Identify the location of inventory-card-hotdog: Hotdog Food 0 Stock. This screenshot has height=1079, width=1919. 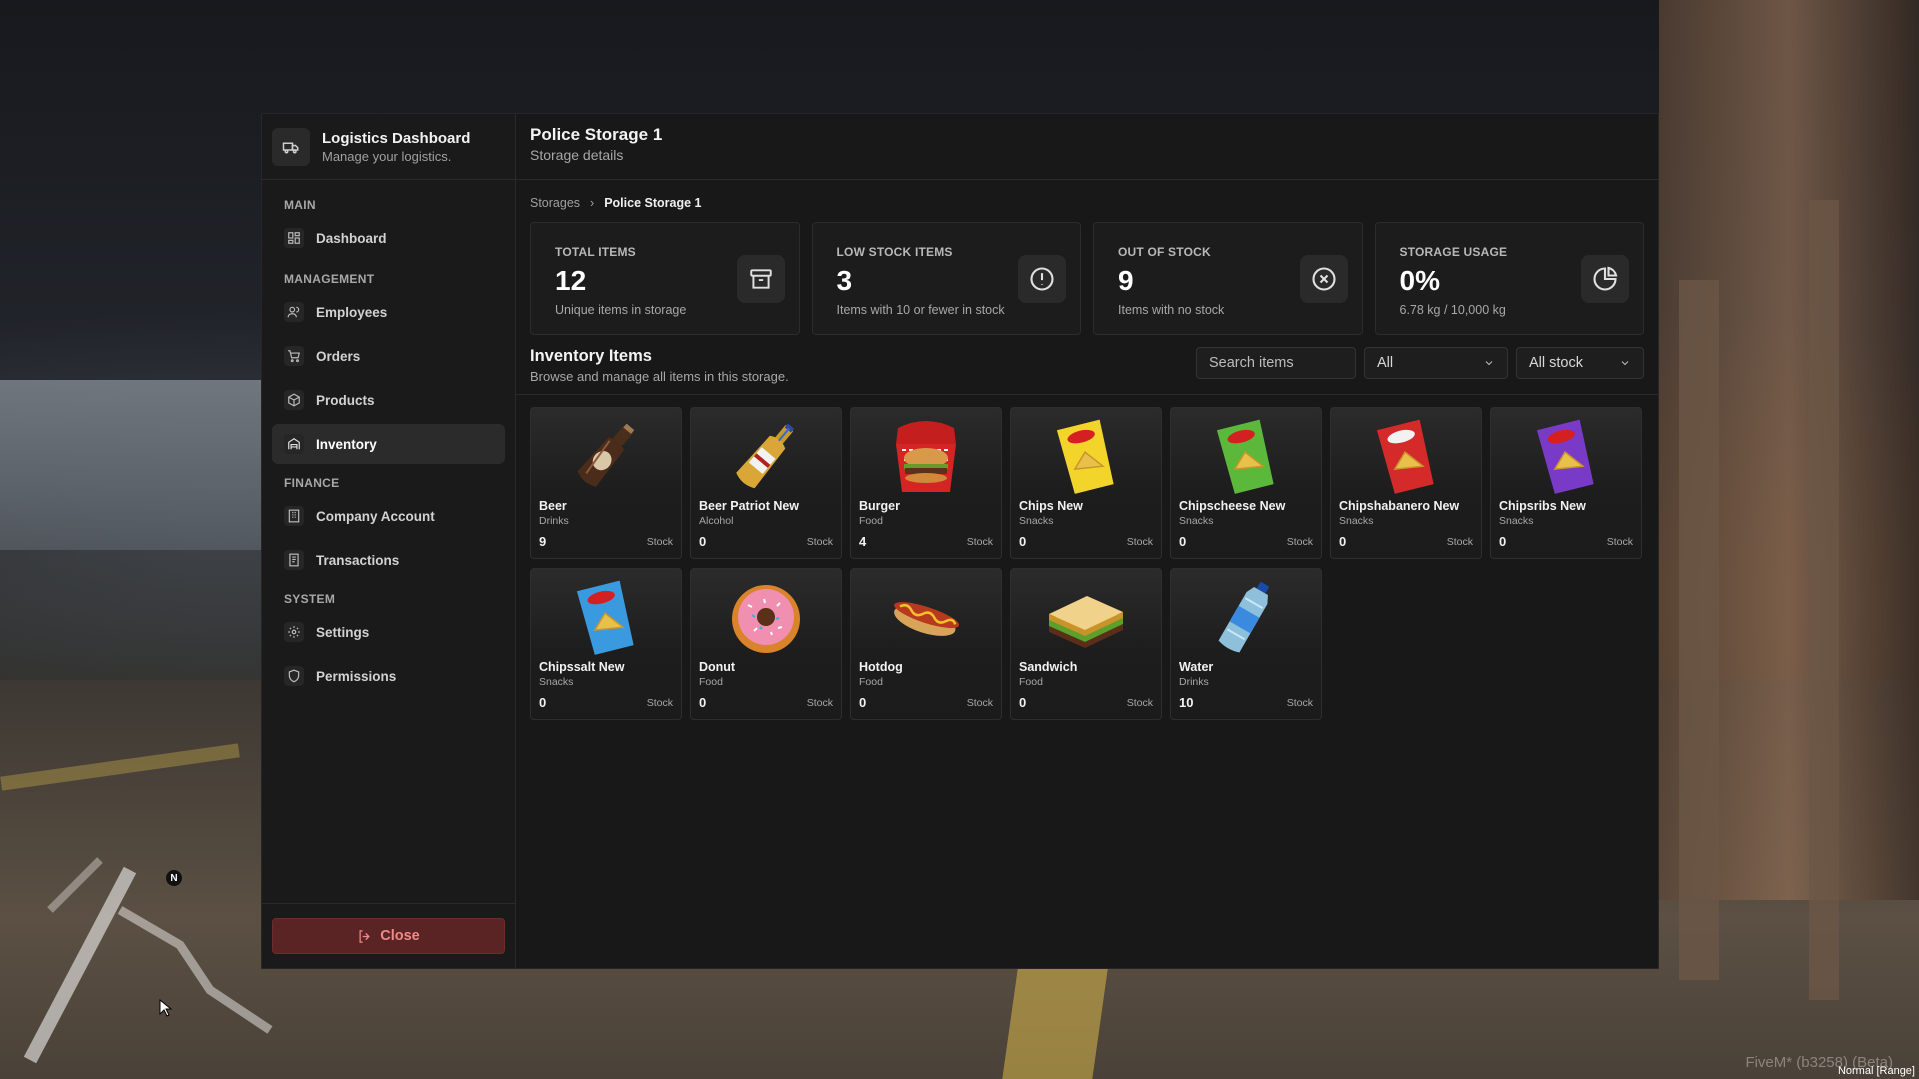
(926, 644).